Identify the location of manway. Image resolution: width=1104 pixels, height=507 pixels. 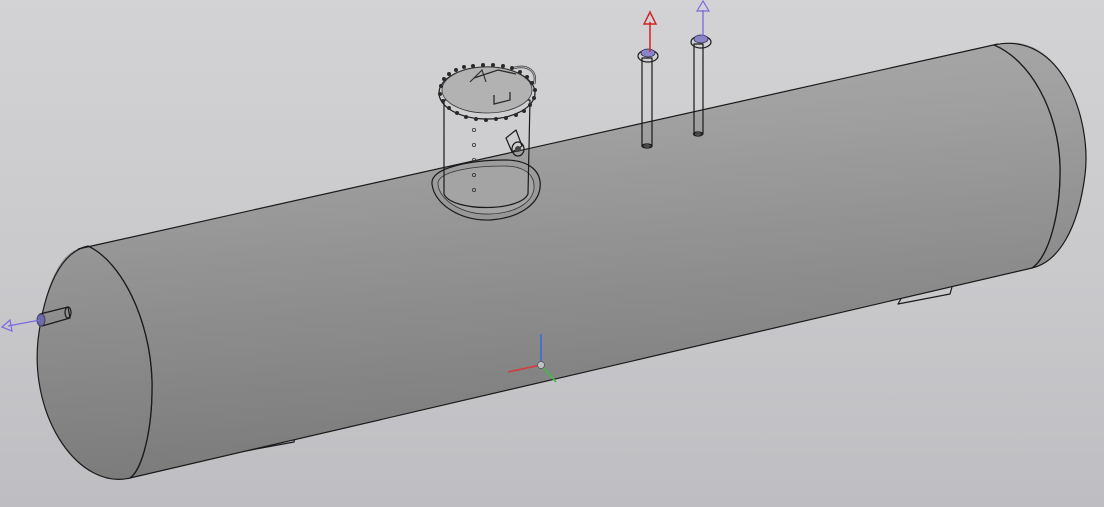
(486, 142).